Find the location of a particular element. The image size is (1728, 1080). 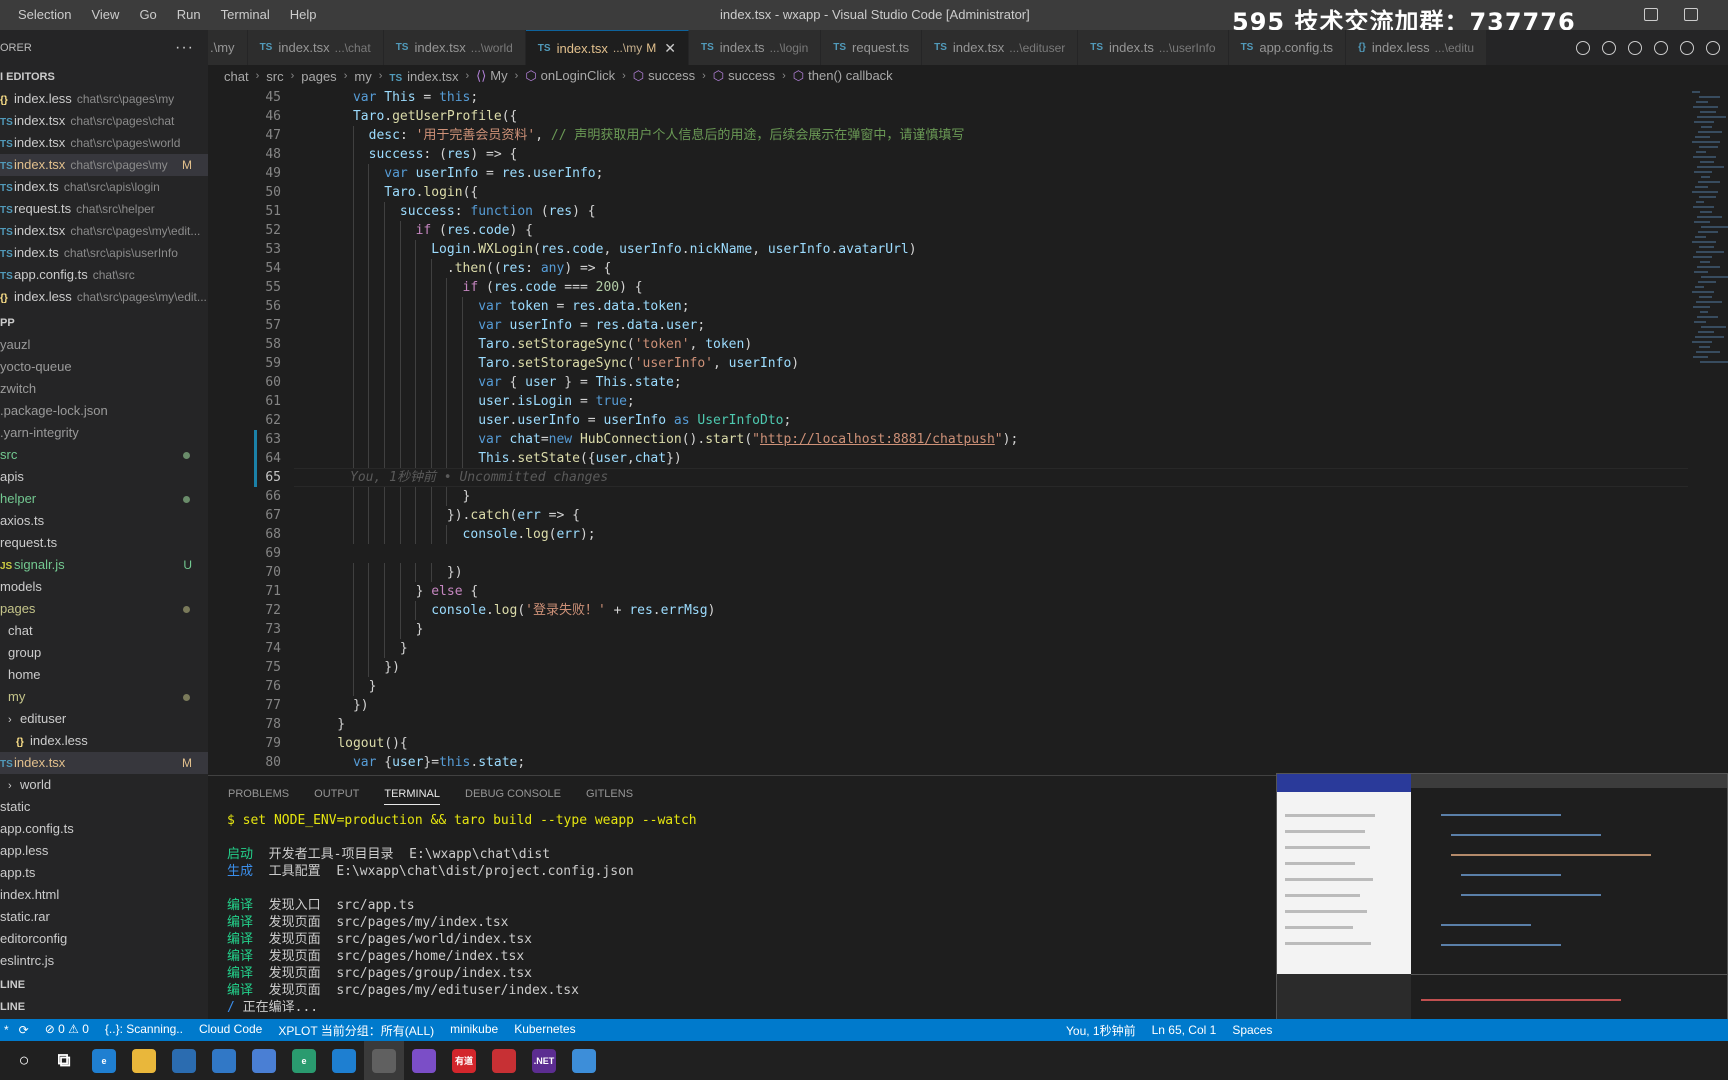

tree-item-yauzl: yauzl is located at coordinates (104, 345).